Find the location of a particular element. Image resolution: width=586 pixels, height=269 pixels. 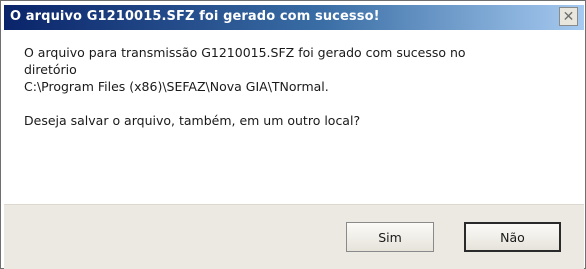

yes-button: Sim is located at coordinates (390, 237).